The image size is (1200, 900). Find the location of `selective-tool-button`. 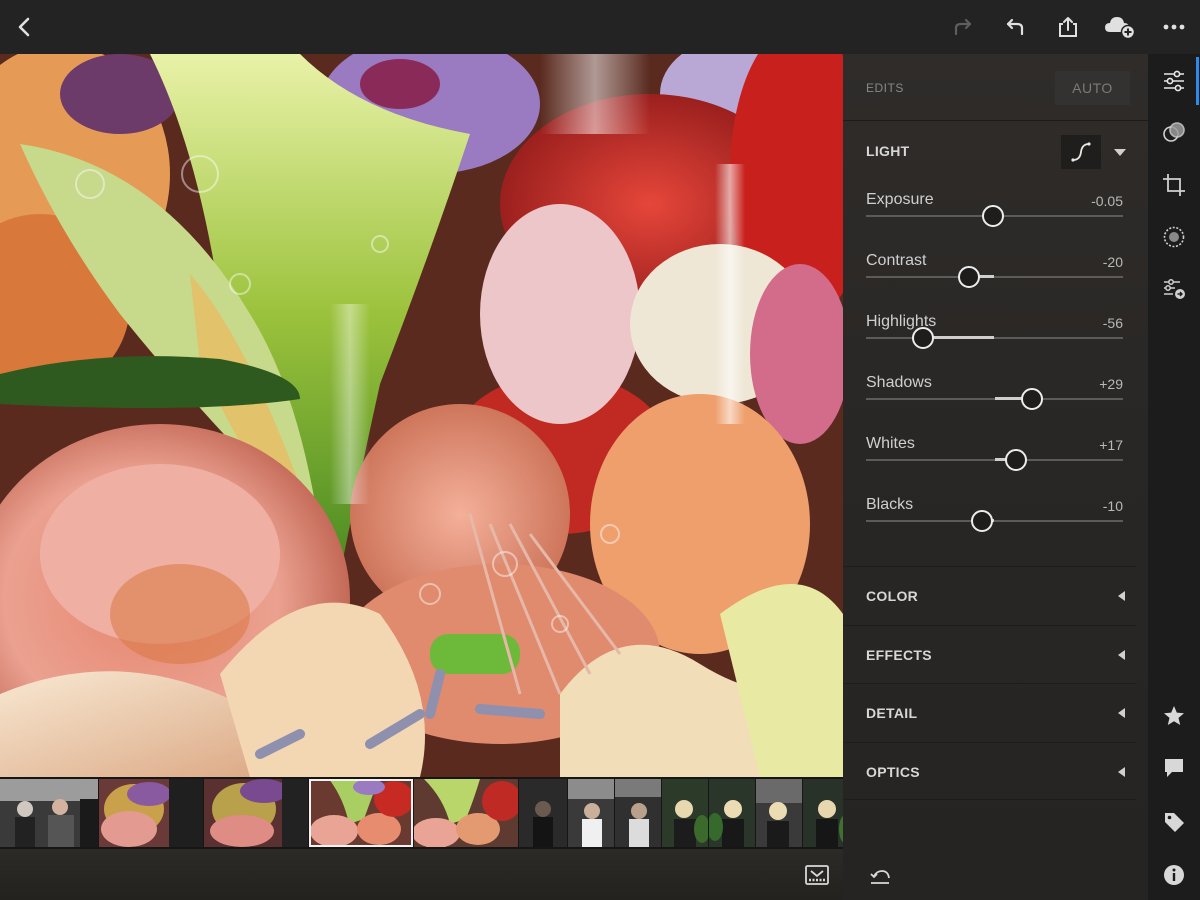

selective-tool-button is located at coordinates (1174, 237).